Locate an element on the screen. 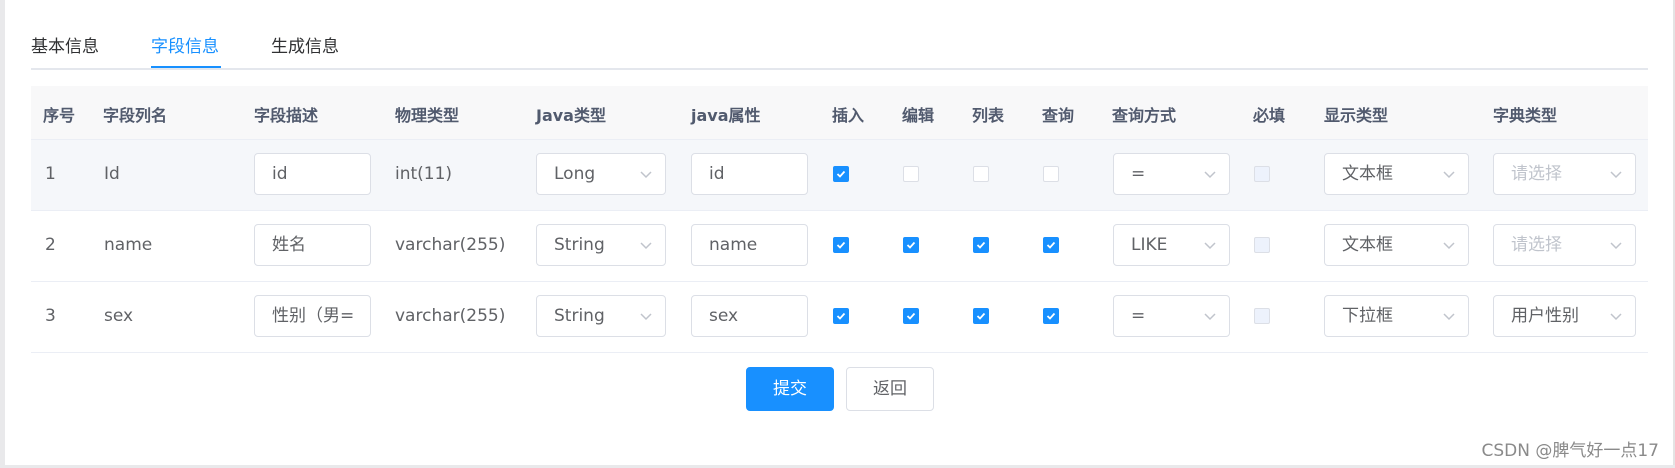 Image resolution: width=1675 pixels, height=468 pixels. description-input: id is located at coordinates (312, 174).